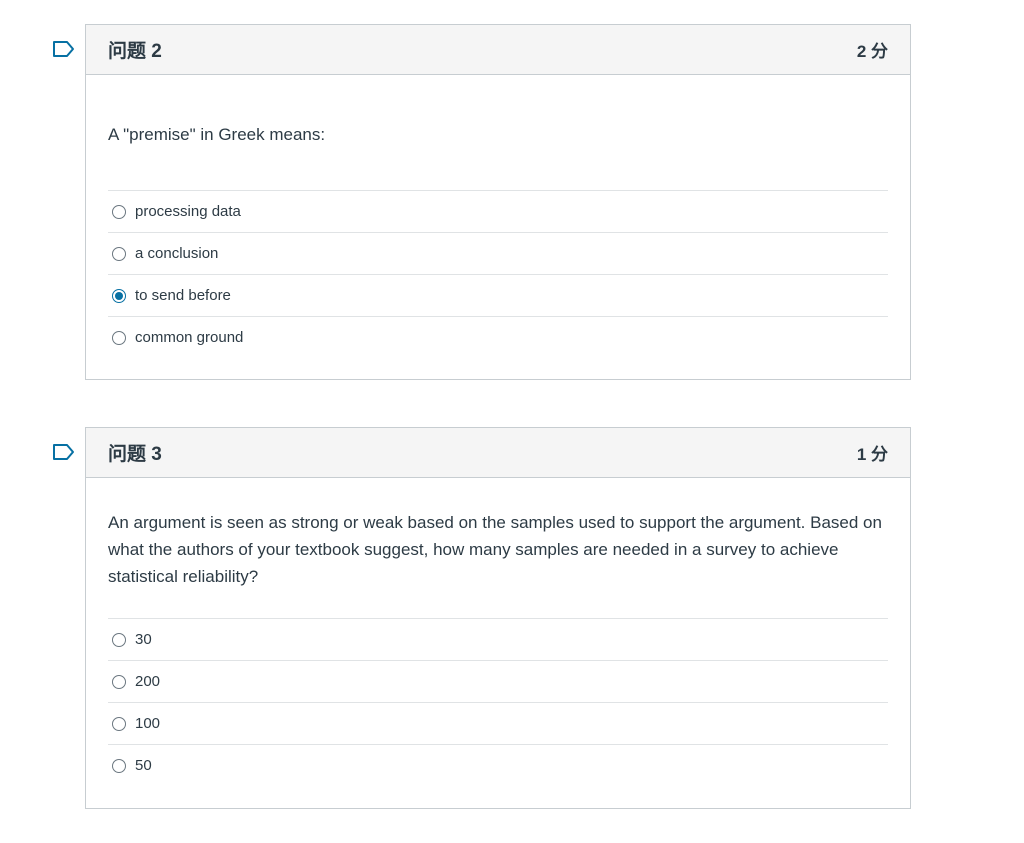  What do you see at coordinates (872, 454) in the screenshot?
I see `question-points: 1 分` at bounding box center [872, 454].